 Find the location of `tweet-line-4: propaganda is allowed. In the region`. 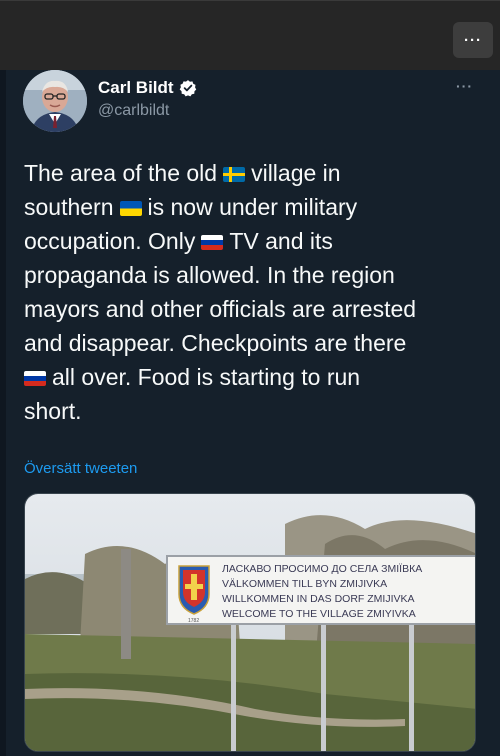

tweet-line-4: propaganda is allowed. In the region is located at coordinates (209, 275).